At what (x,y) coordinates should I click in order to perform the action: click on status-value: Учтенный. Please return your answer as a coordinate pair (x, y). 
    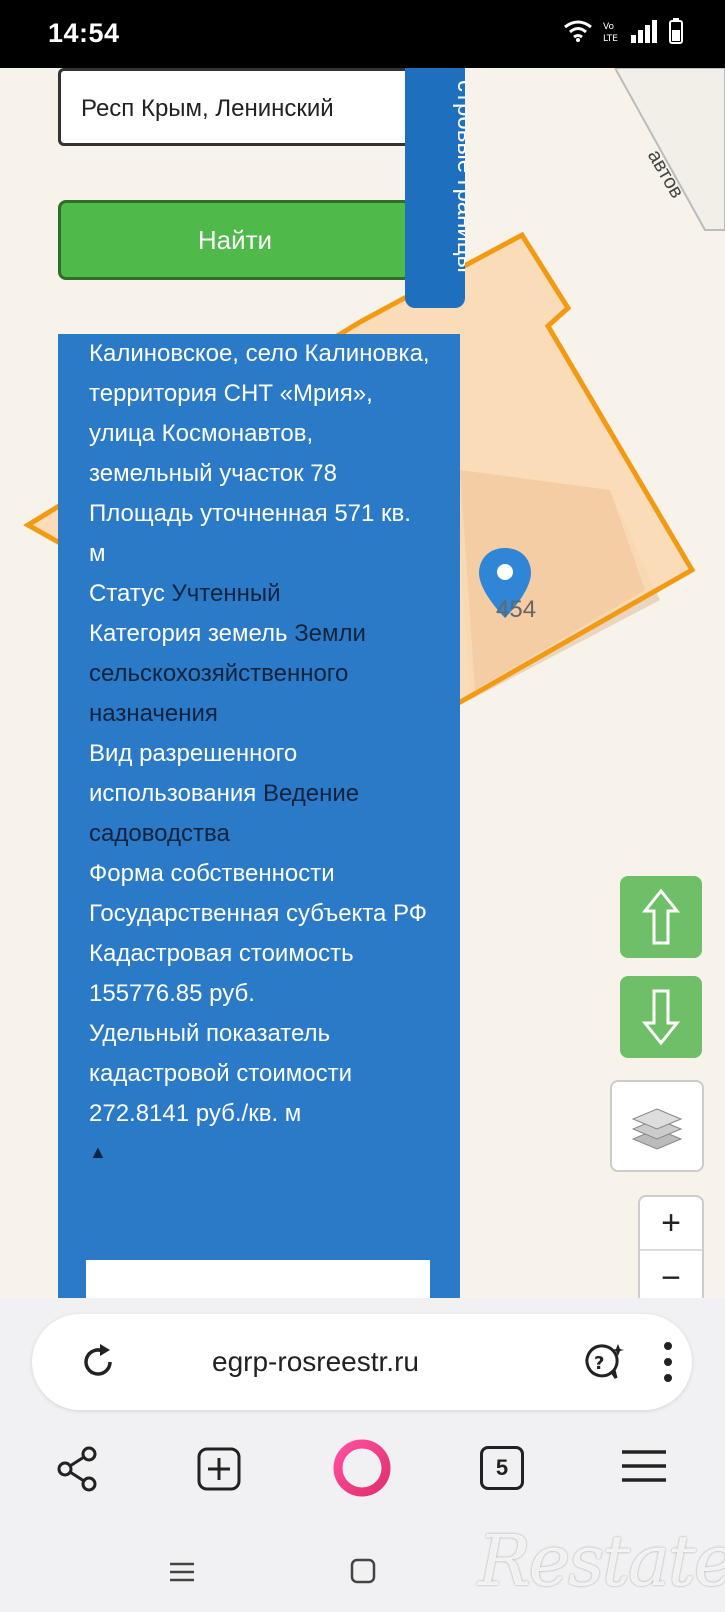
    Looking at the image, I should click on (226, 593).